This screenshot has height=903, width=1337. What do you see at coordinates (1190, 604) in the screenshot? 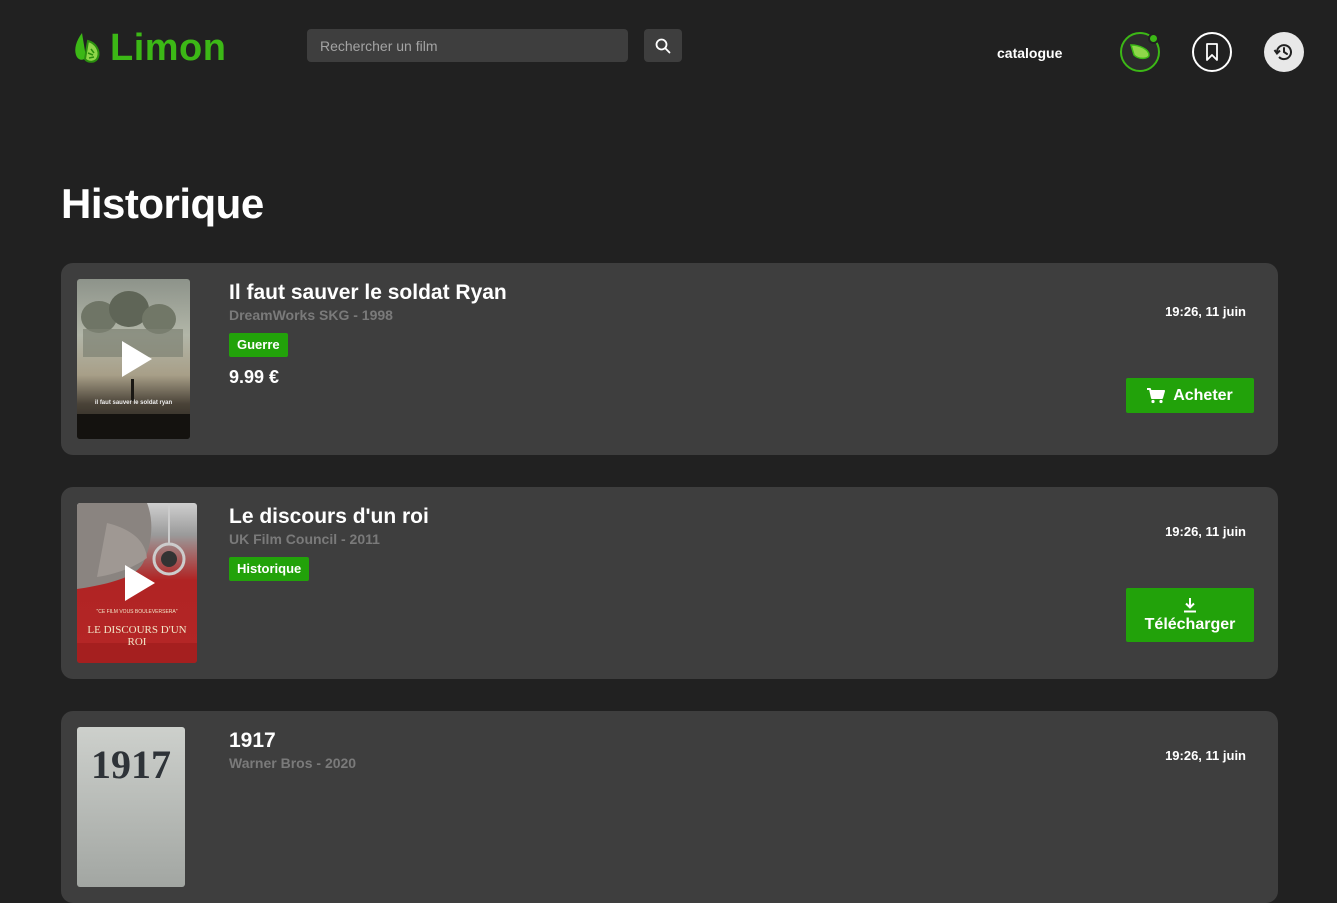
I see `download-icon` at bounding box center [1190, 604].